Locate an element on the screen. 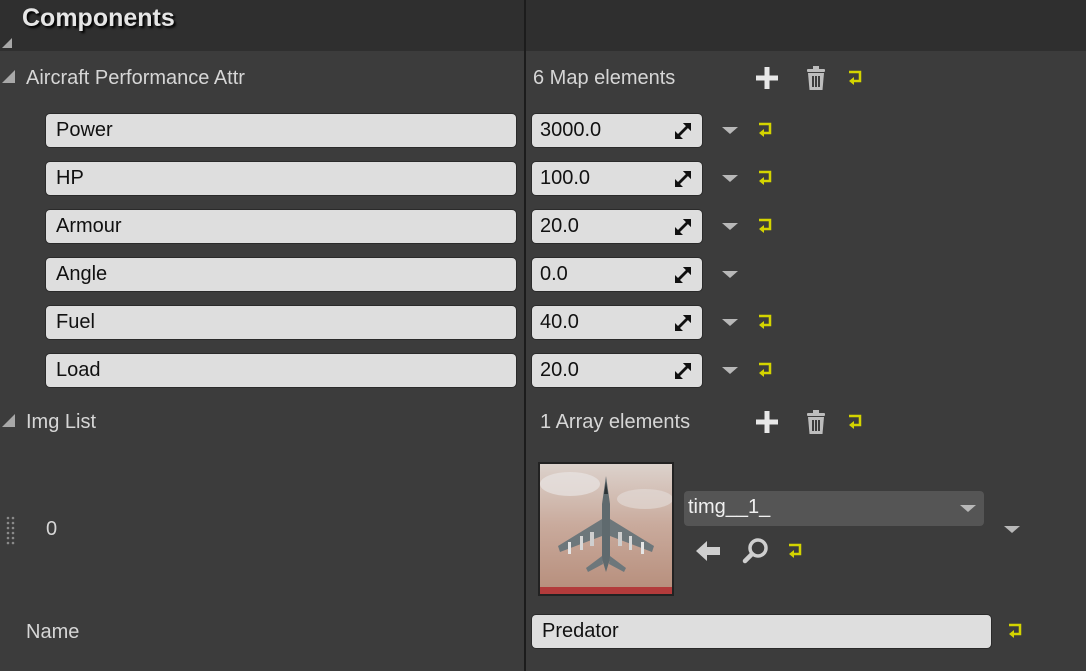 The image size is (1086, 671). section-title: Components is located at coordinates (98, 18).